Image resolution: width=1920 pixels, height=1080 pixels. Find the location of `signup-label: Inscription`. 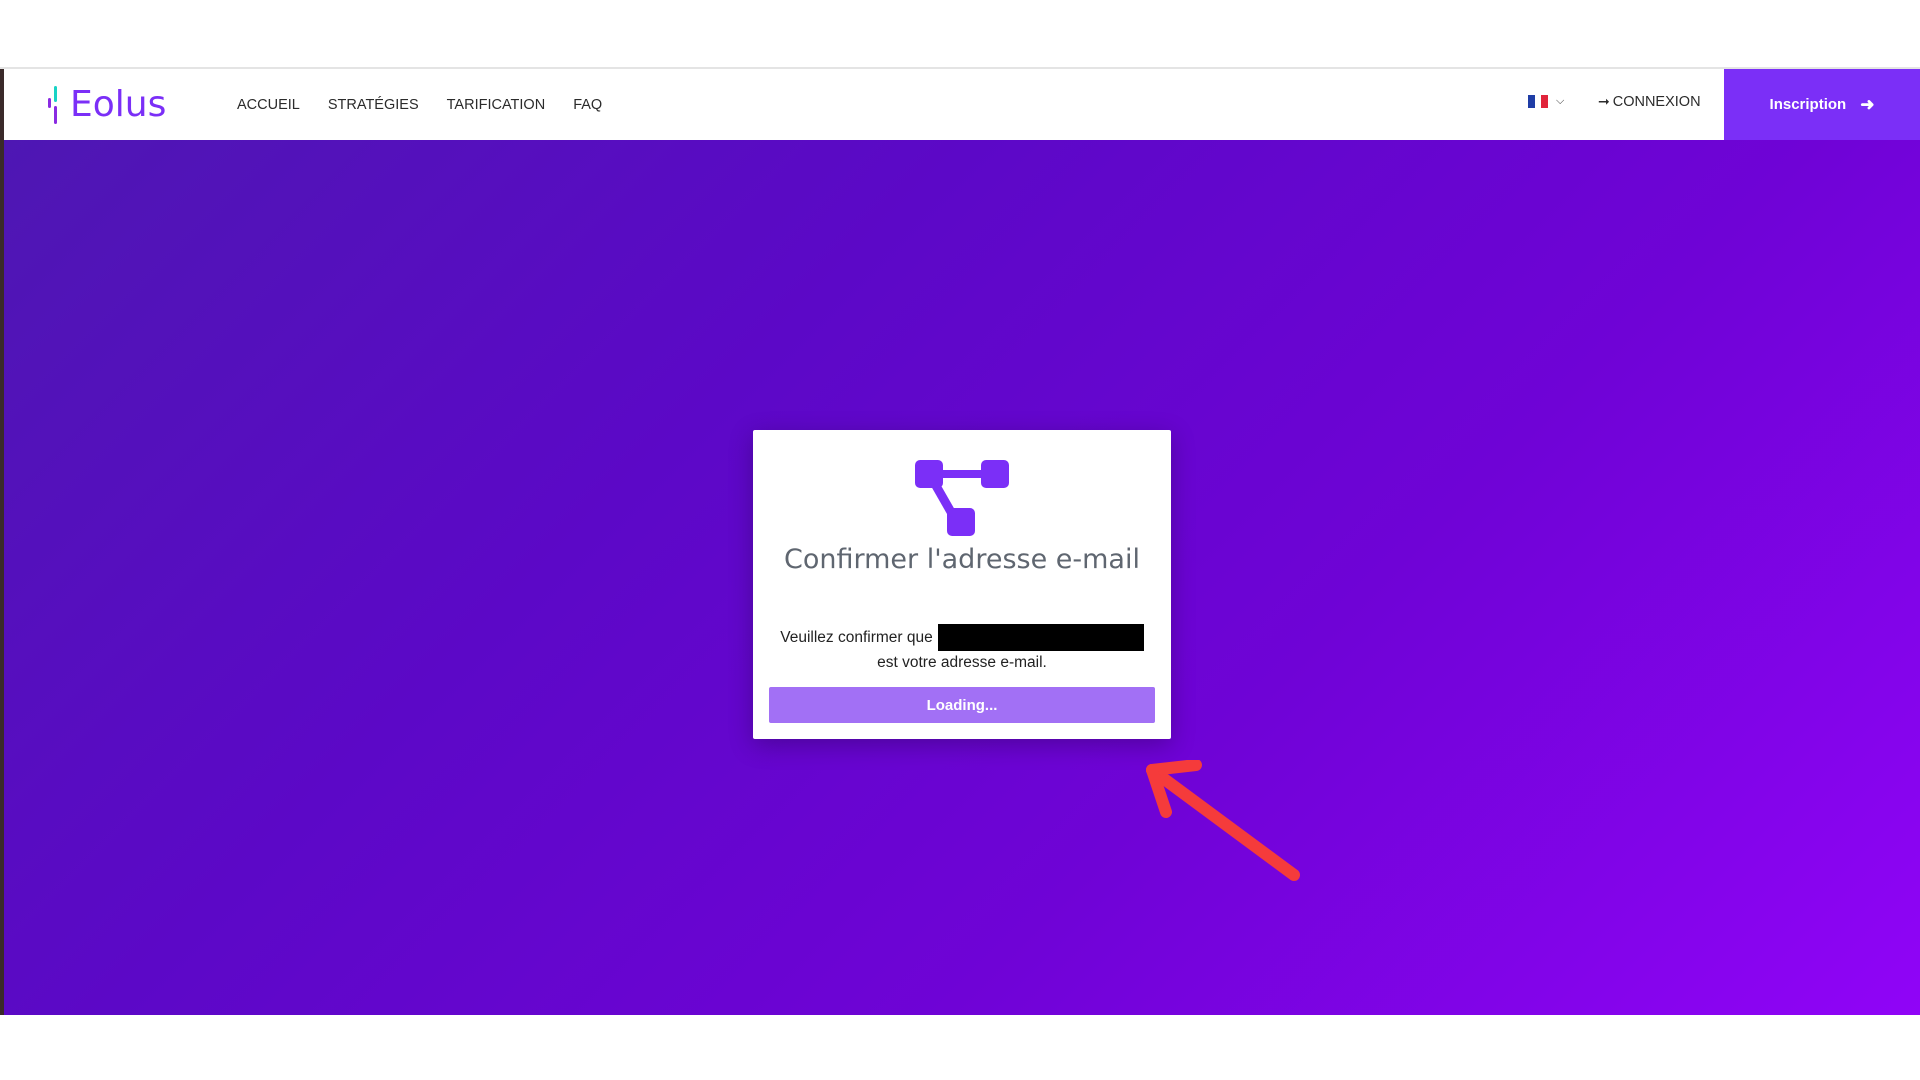

signup-label: Inscription is located at coordinates (1808, 104).